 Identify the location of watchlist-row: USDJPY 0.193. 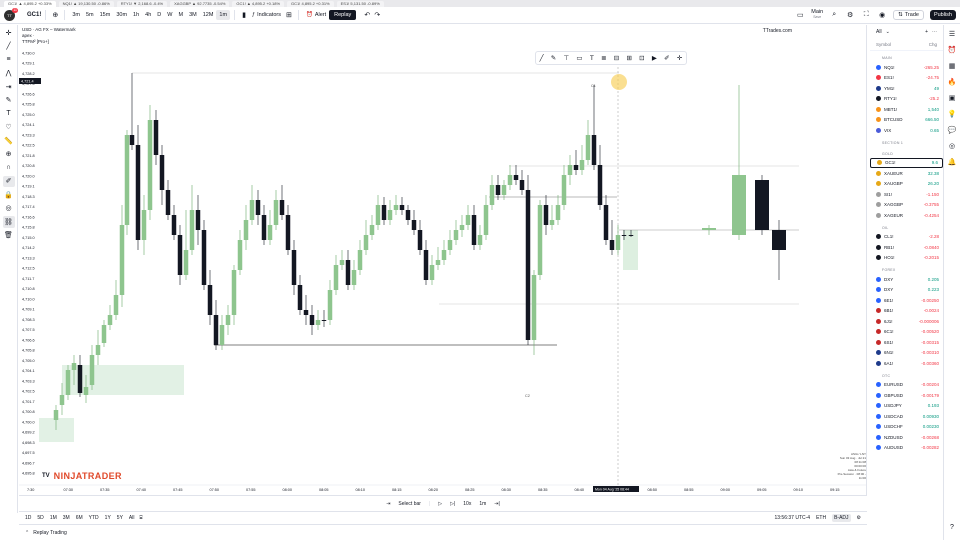
(906, 406).